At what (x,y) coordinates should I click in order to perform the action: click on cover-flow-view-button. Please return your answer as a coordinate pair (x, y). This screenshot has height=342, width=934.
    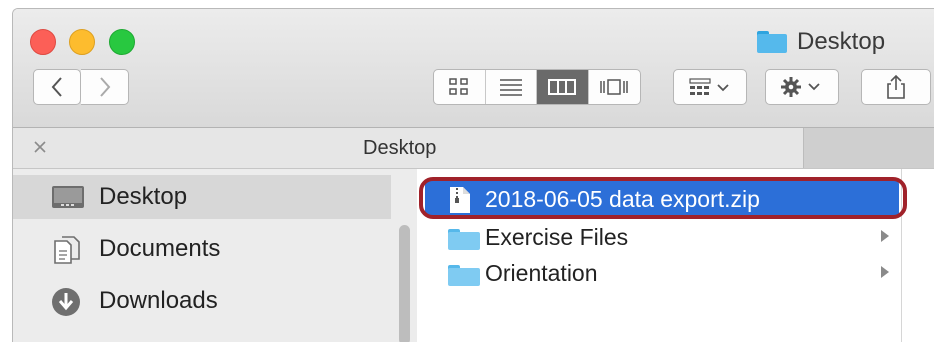
    Looking at the image, I should click on (615, 87).